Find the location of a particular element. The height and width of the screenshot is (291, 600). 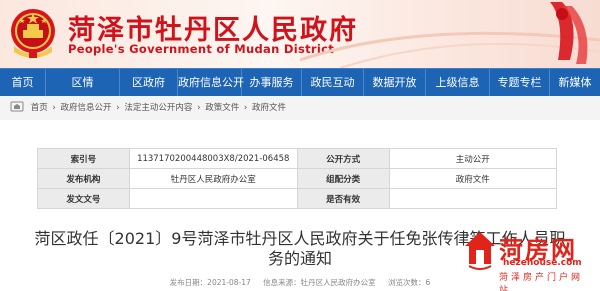

disclosure-value: 主动公开 is located at coordinates (473, 158).